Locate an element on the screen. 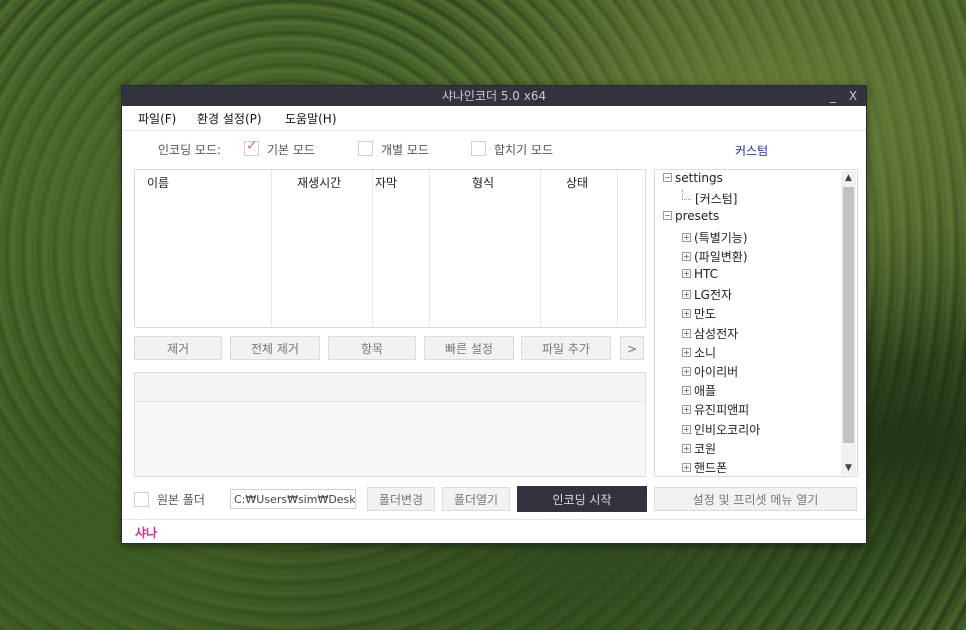  status-text: 샤나 is located at coordinates (146, 533).